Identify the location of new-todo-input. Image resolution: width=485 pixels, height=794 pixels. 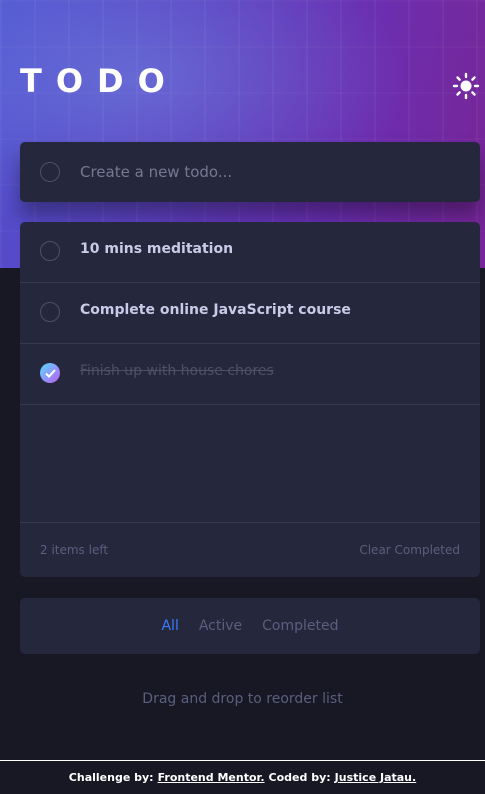
(270, 172).